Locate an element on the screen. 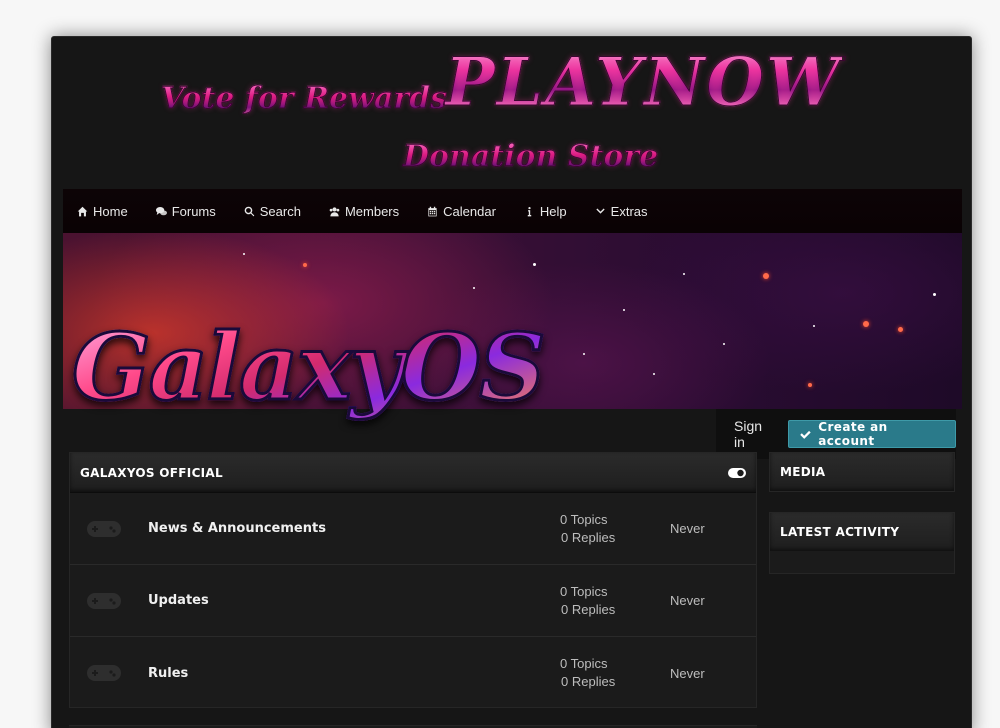 The image size is (1000, 728). comments-icon is located at coordinates (161, 210).